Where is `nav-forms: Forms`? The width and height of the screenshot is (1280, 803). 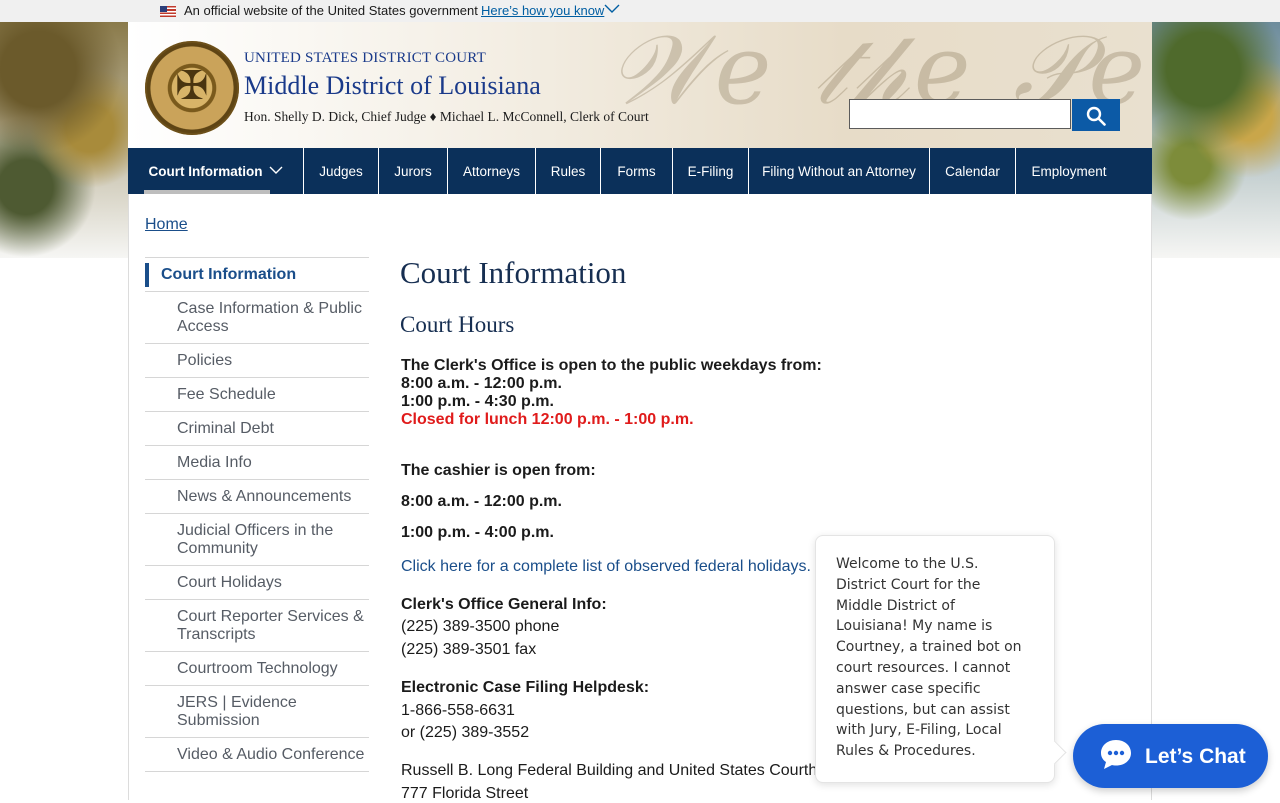
nav-forms: Forms is located at coordinates (637, 171).